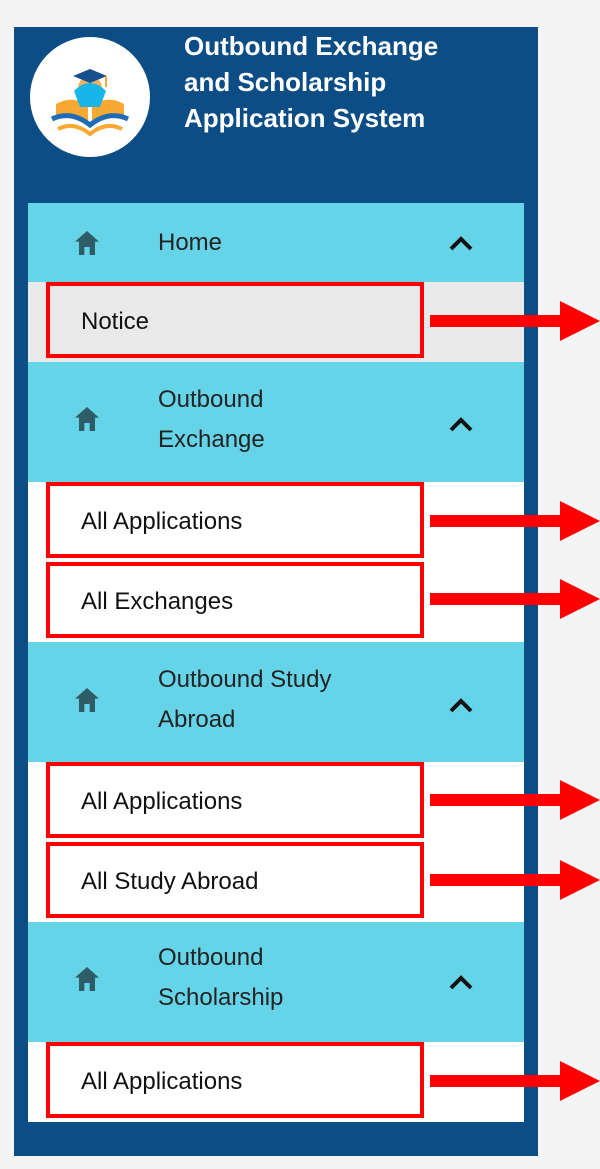 This screenshot has height=1169, width=600. Describe the element at coordinates (245, 679) in the screenshot. I see `nav-section-label-line: Outbound Study` at that location.